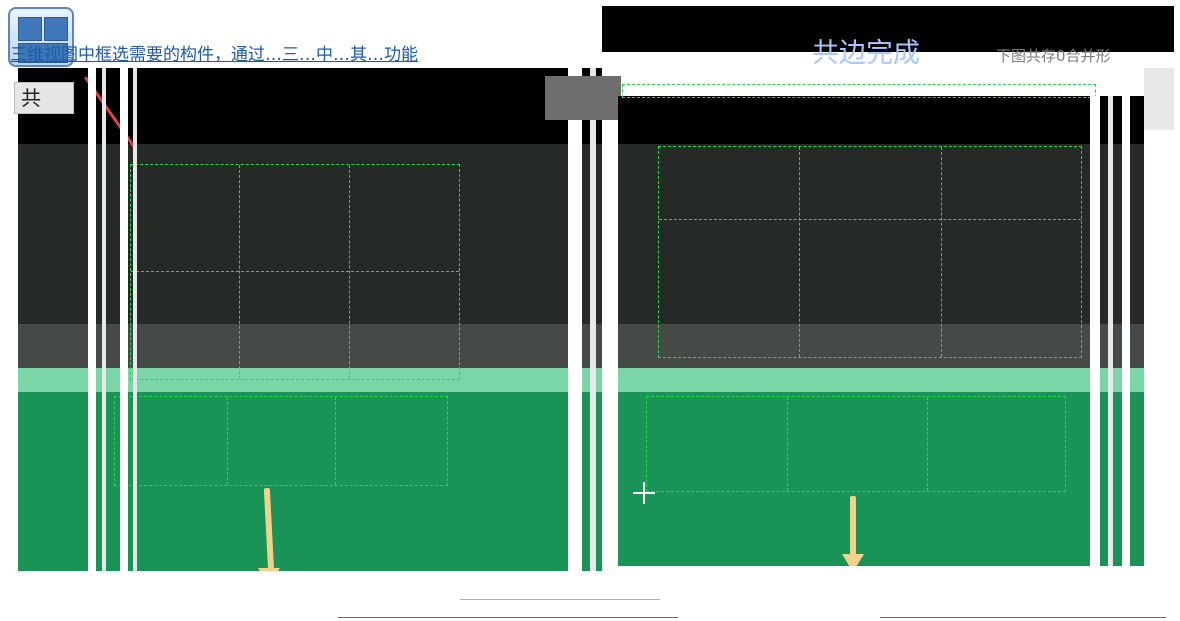 Image resolution: width=1180 pixels, height=621 pixels. What do you see at coordinates (214, 55) in the screenshot?
I see `instruction-text: 三维视图中框选需要的构件，通过…三…中…其…功能` at bounding box center [214, 55].